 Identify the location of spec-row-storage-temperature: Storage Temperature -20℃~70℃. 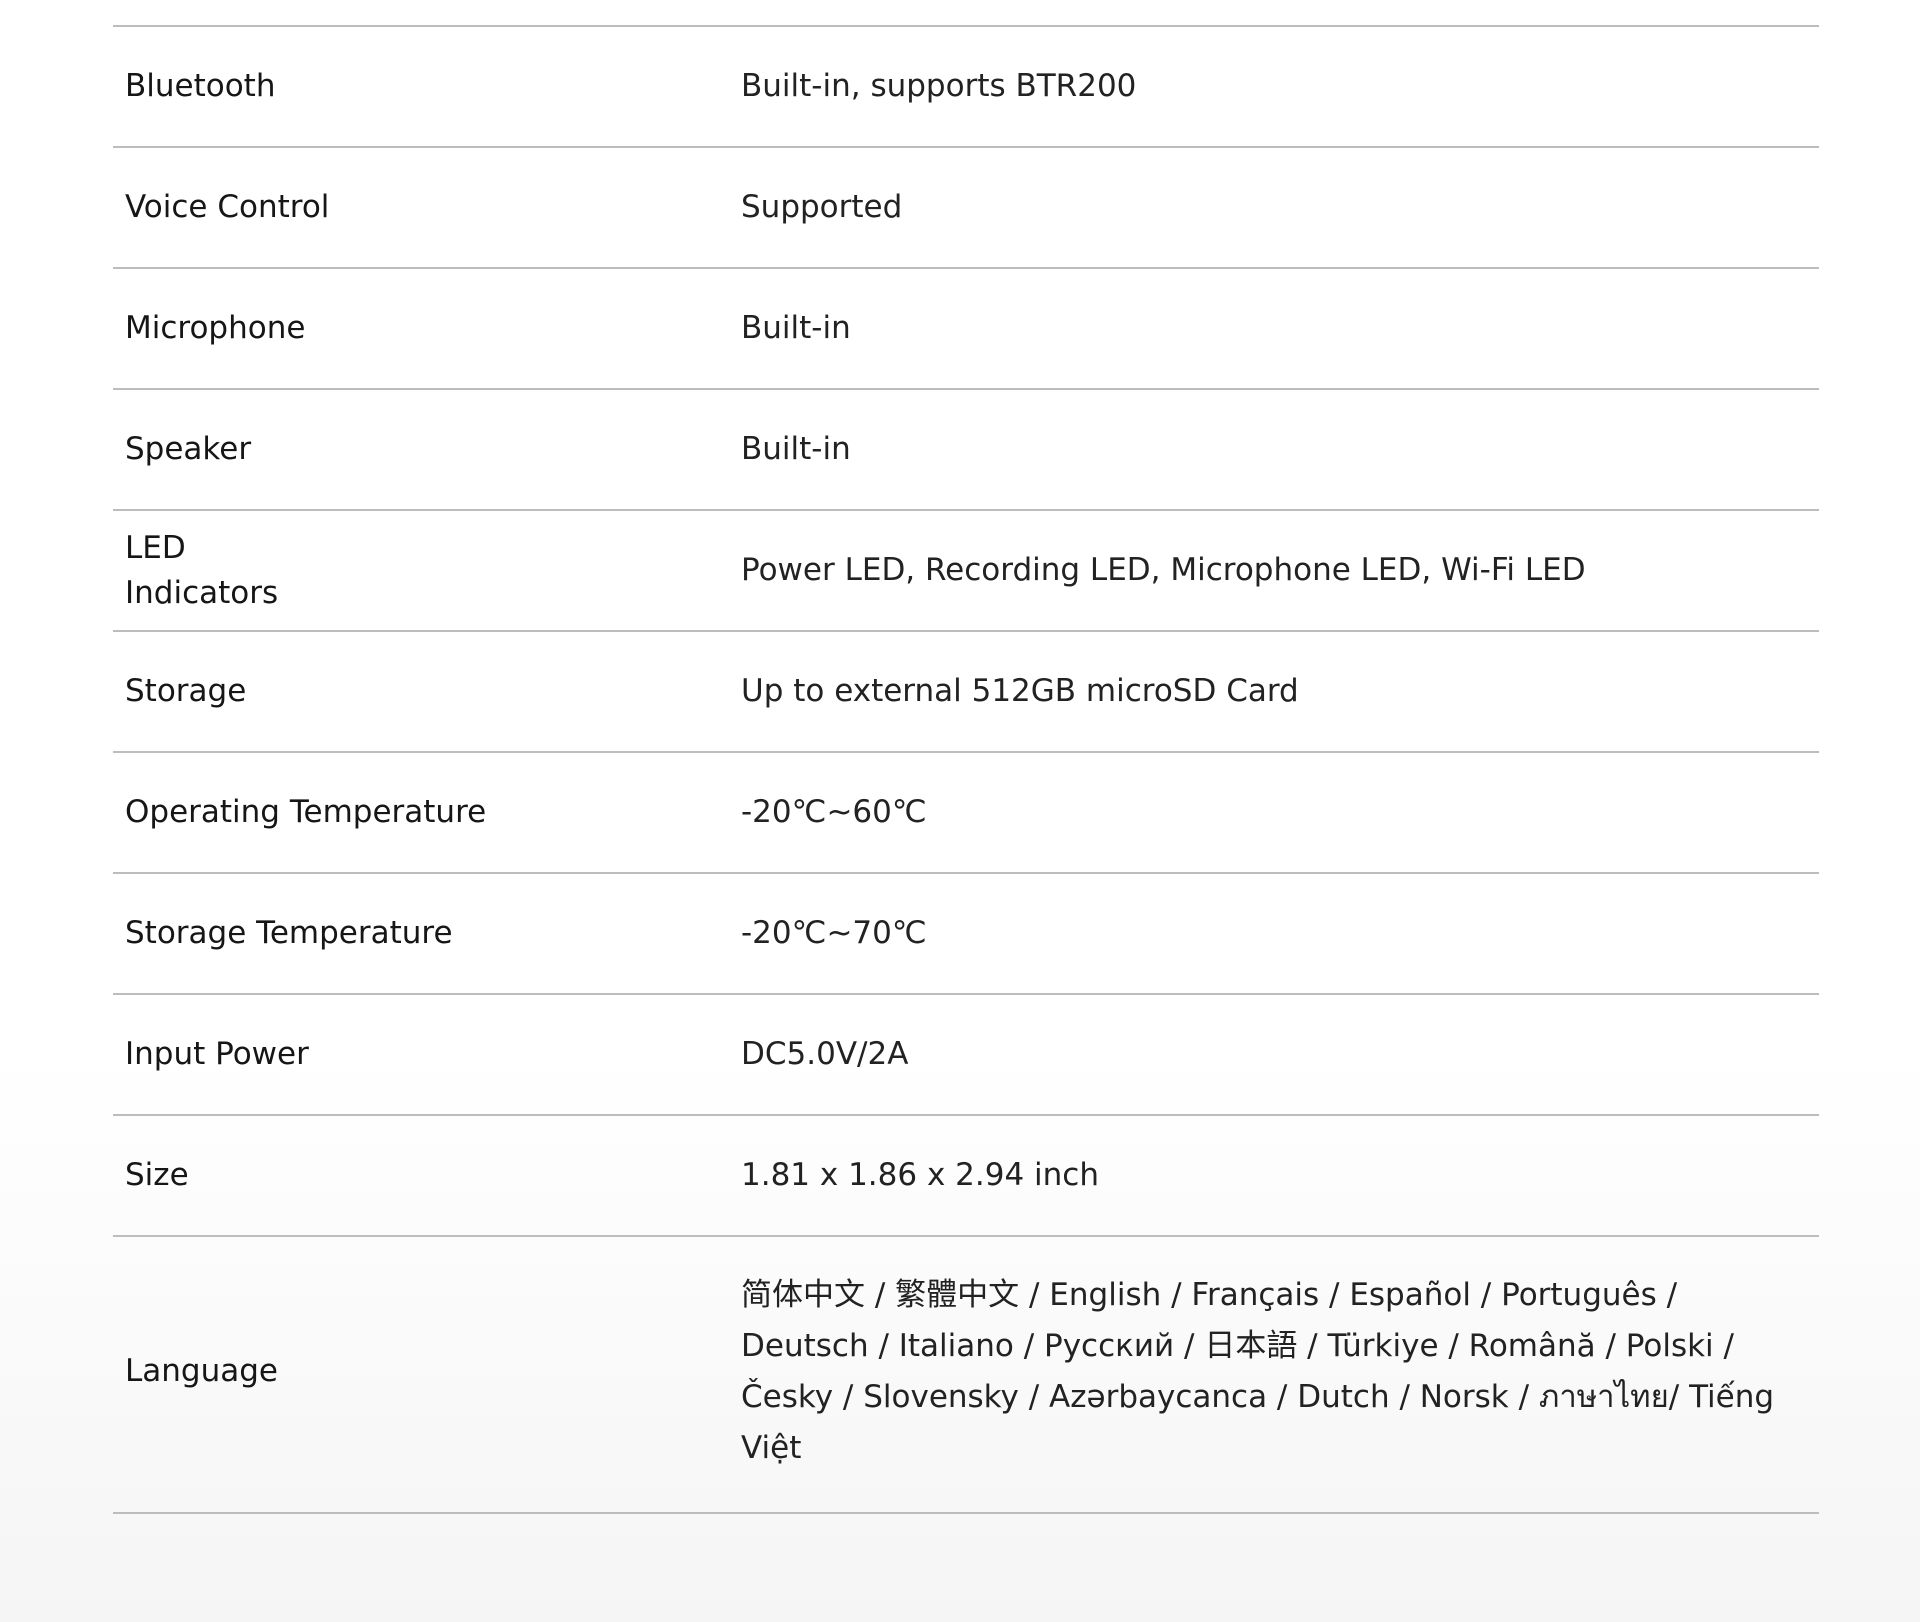
(966, 934).